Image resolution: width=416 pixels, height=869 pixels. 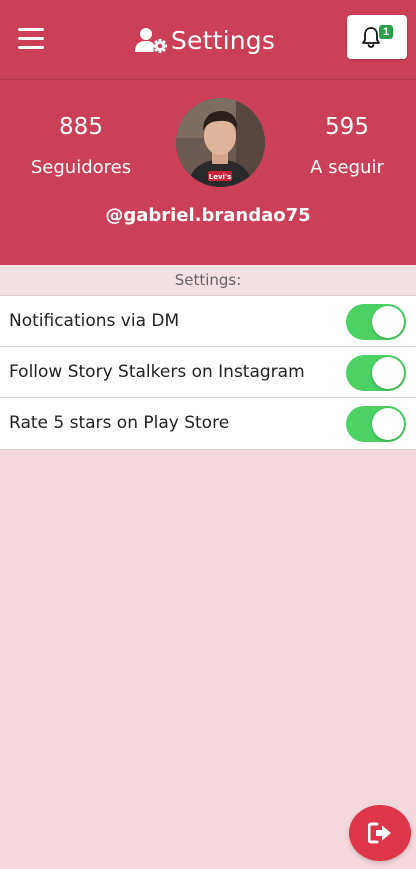 I want to click on following-stat: 595 A seguir, so click(x=346, y=145).